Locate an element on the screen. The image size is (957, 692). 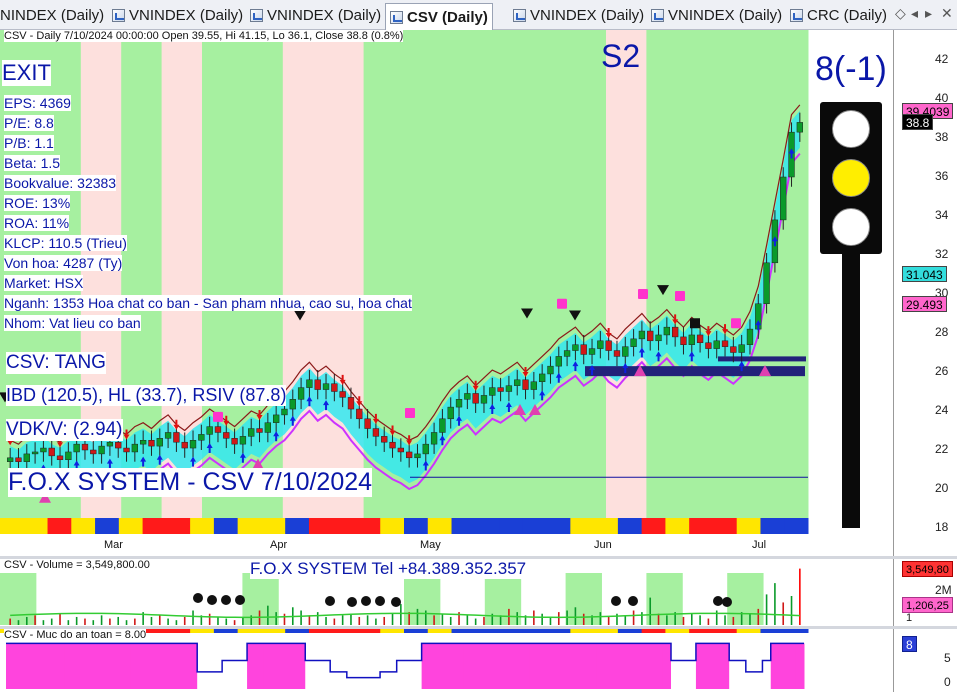
tab-crc: CRC (Daily) is located at coordinates (838, 15).